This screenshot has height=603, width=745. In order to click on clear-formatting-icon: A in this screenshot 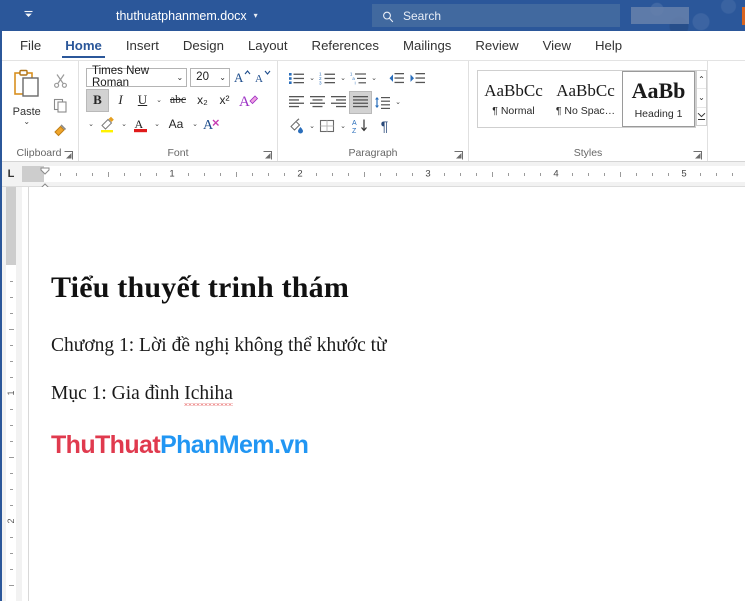, I will do `click(211, 124)`.